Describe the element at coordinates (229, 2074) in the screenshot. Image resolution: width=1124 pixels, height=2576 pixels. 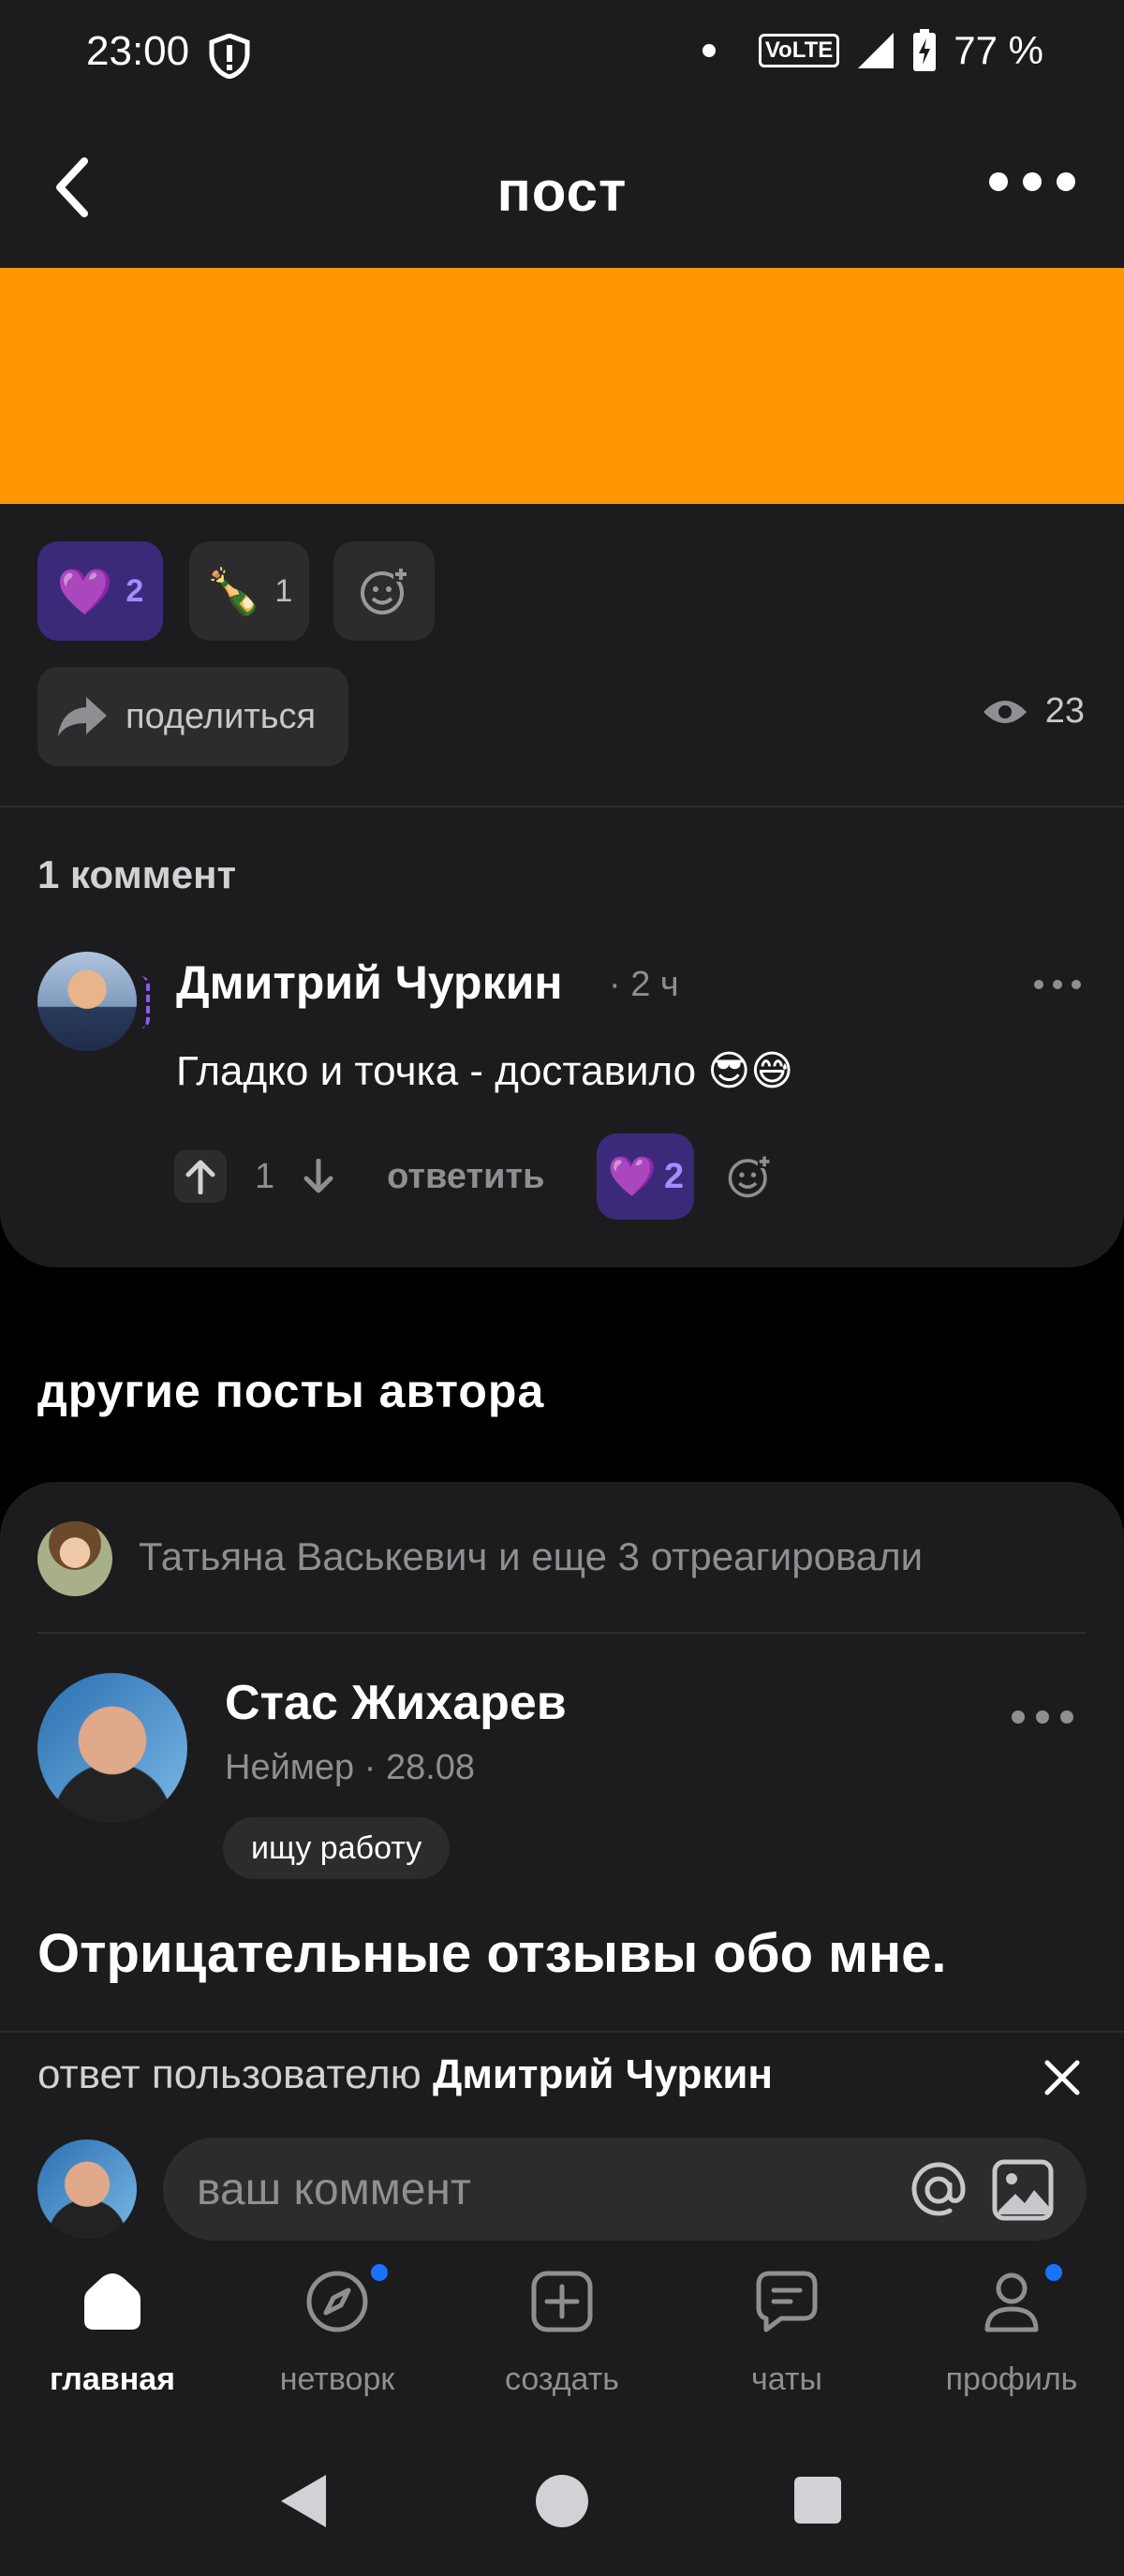
I see `reply-prefix: ответ пользователю` at that location.